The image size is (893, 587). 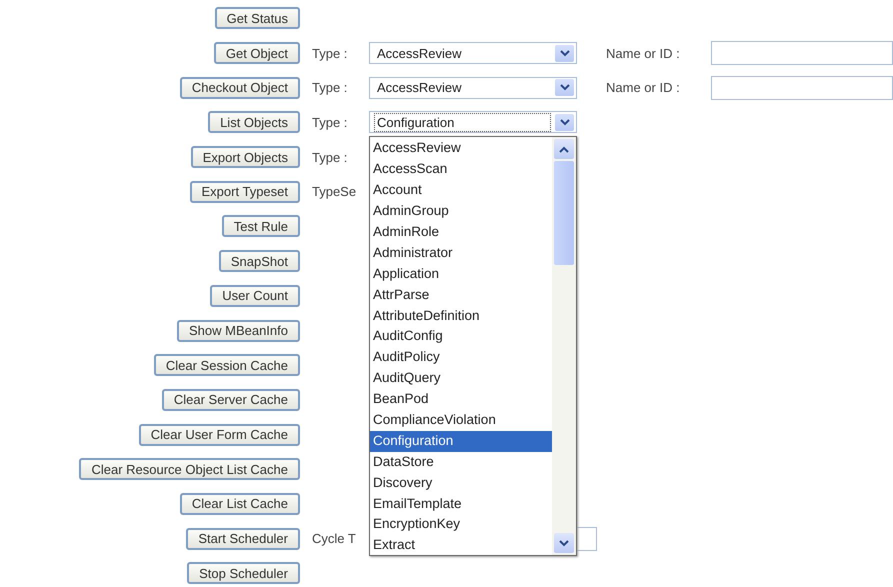 What do you see at coordinates (243, 539) in the screenshot?
I see `action-button: Start Scheduler` at bounding box center [243, 539].